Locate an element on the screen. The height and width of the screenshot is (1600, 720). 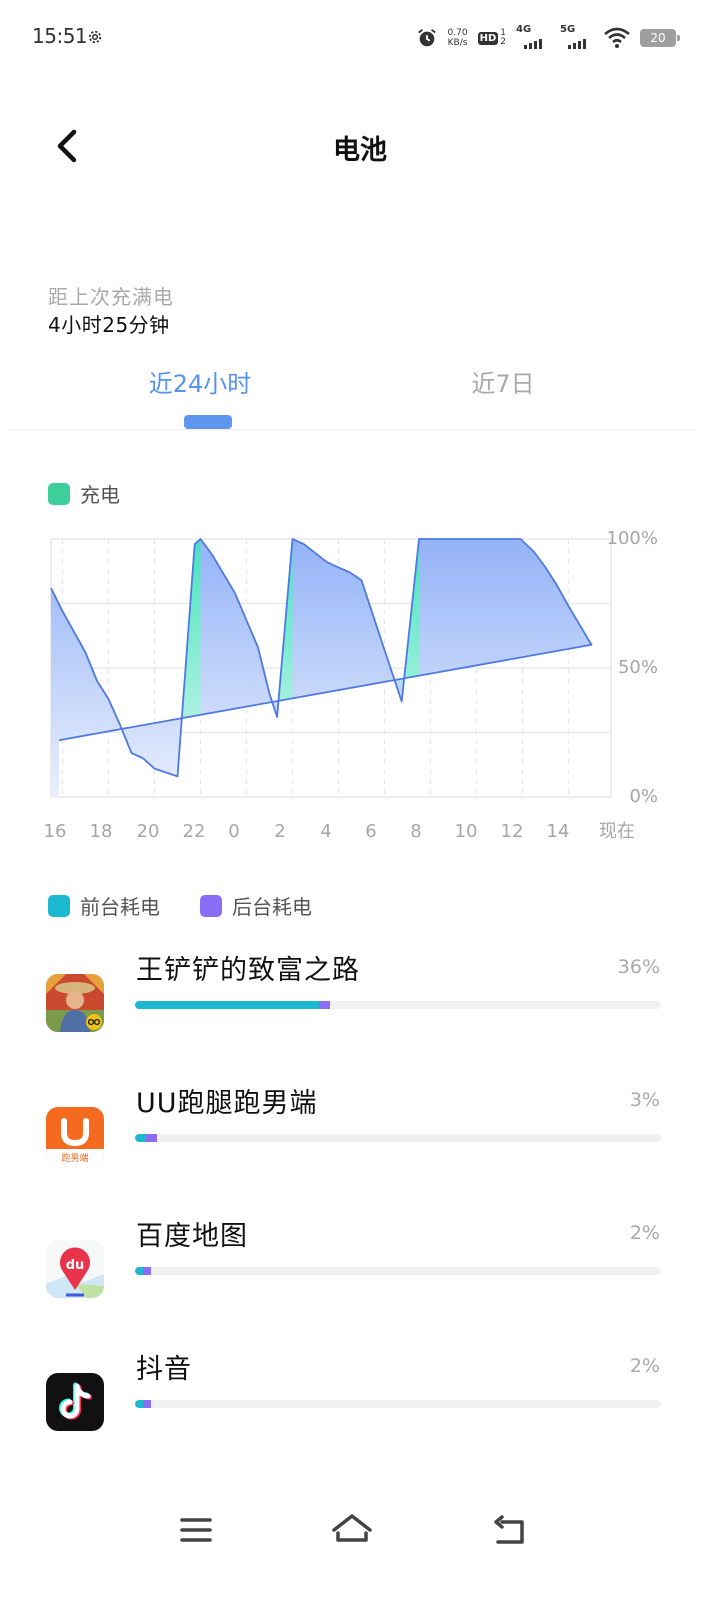
chart-legend: 充电 is located at coordinates (84, 493).